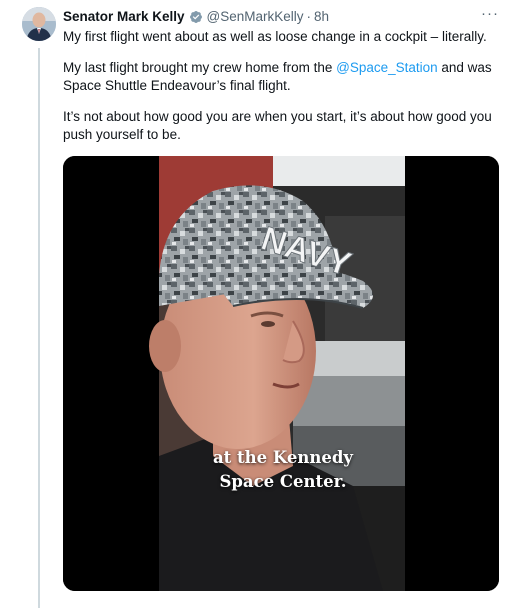 The height and width of the screenshot is (608, 521). I want to click on video-caption: at the Kennedy Space Center., so click(283, 470).